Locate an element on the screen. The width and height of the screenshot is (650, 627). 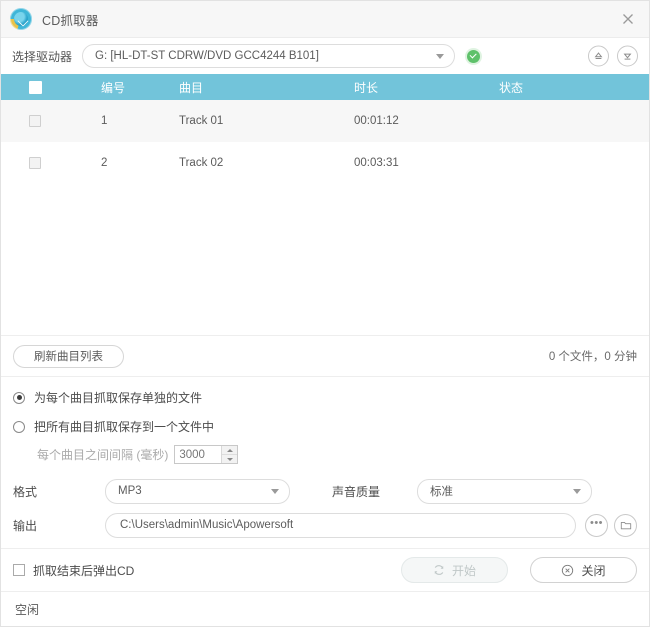
close-icon is located at coordinates (628, 18).